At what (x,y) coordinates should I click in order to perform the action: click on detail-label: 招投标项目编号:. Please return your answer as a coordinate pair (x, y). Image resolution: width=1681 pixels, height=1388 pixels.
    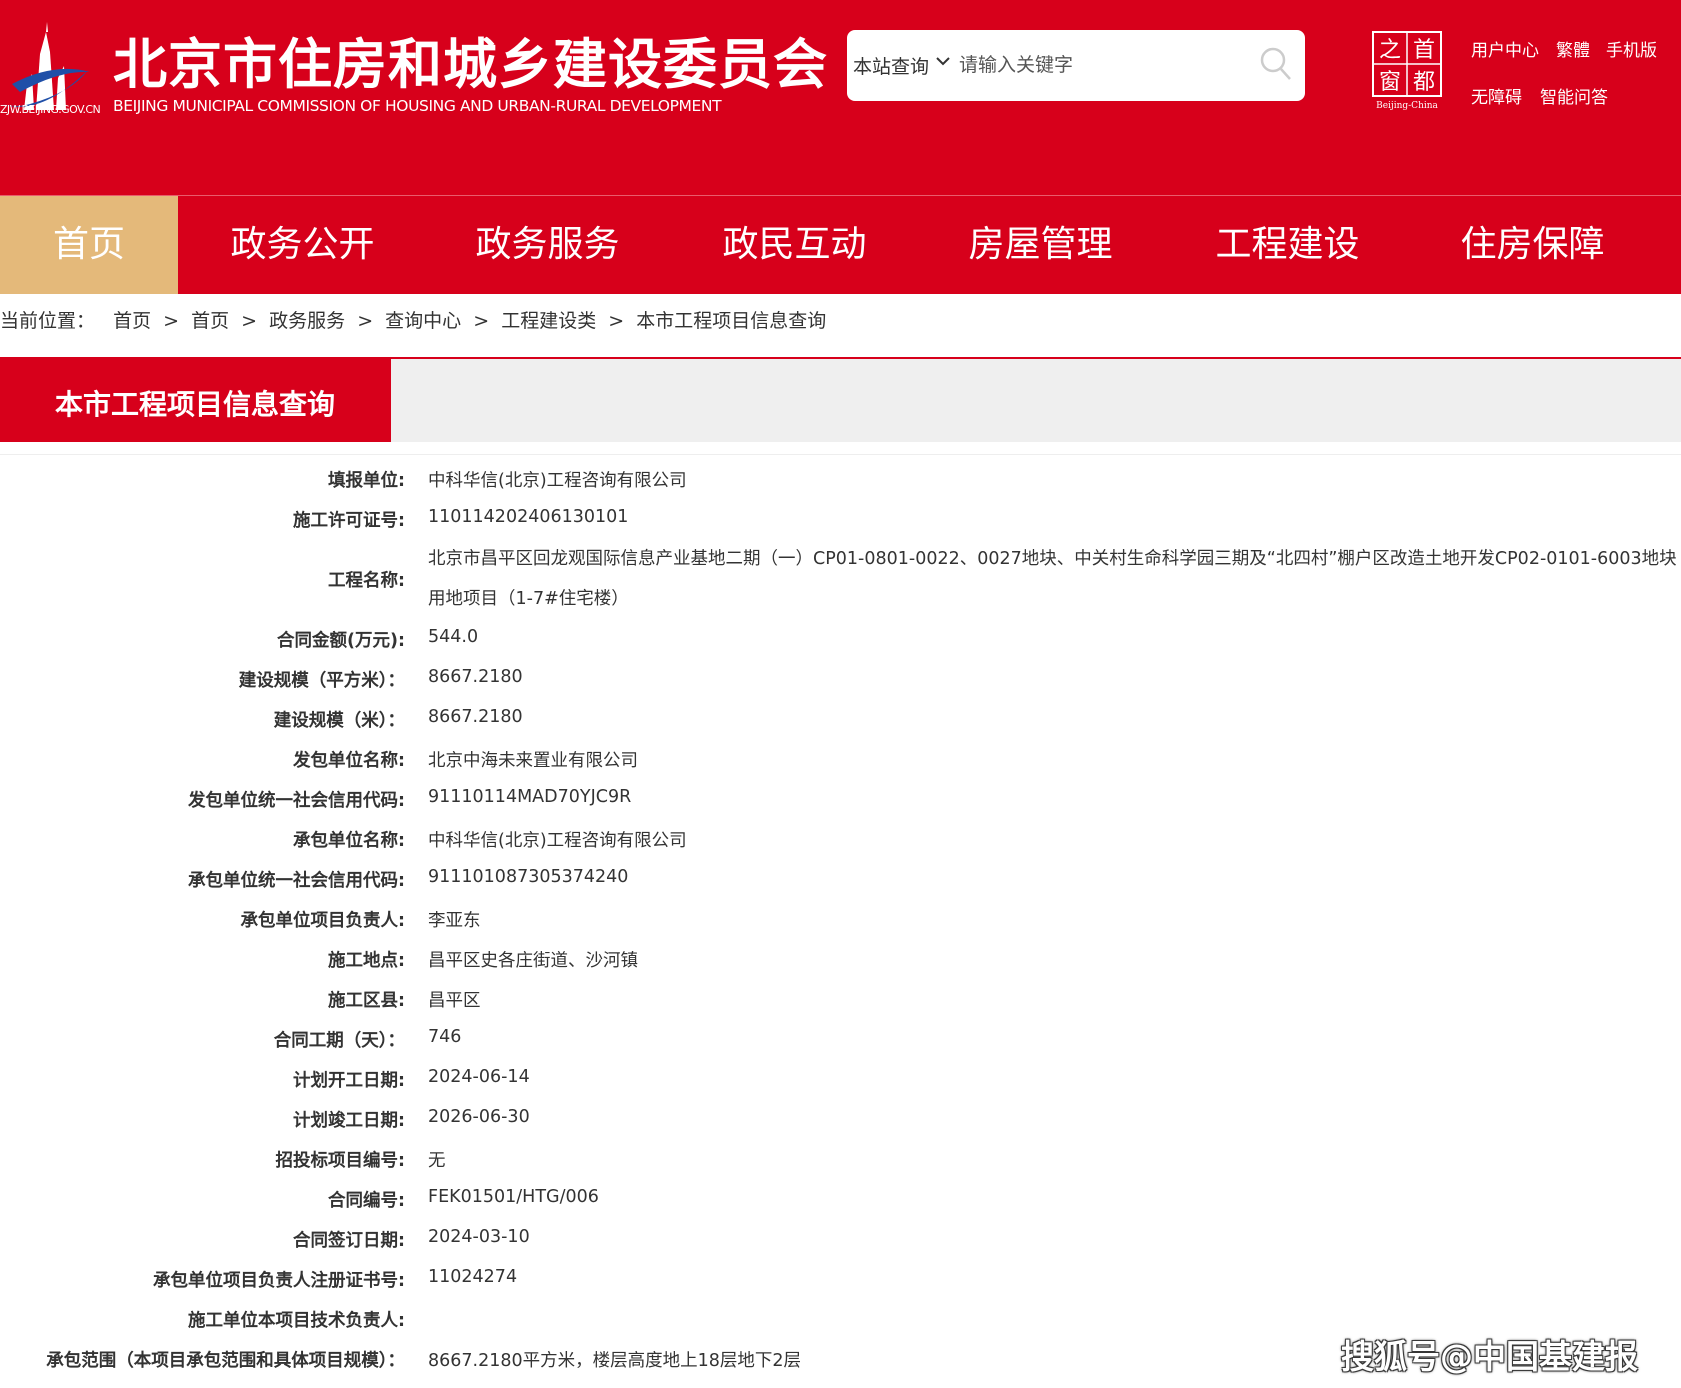
    Looking at the image, I should click on (340, 1161).